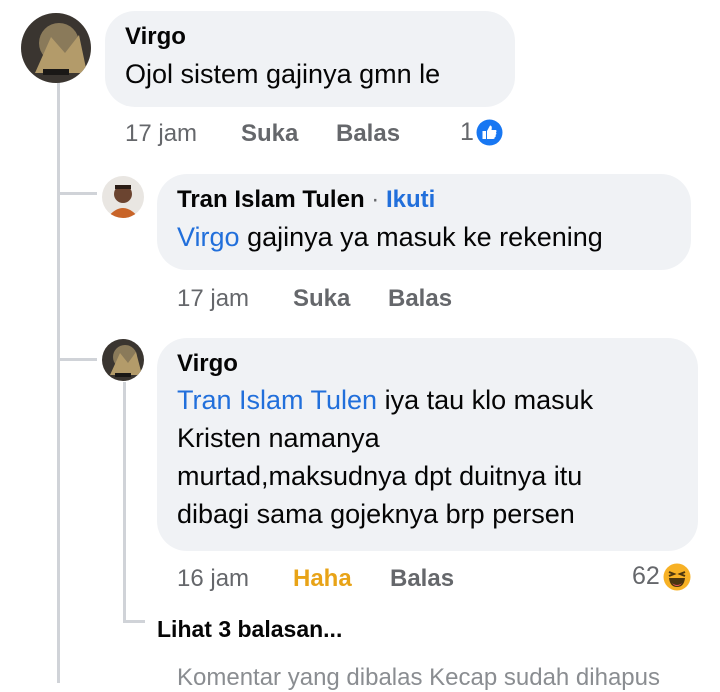 The height and width of the screenshot is (692, 720). I want to click on comment-author: Tran Islam Tulen, so click(271, 199).